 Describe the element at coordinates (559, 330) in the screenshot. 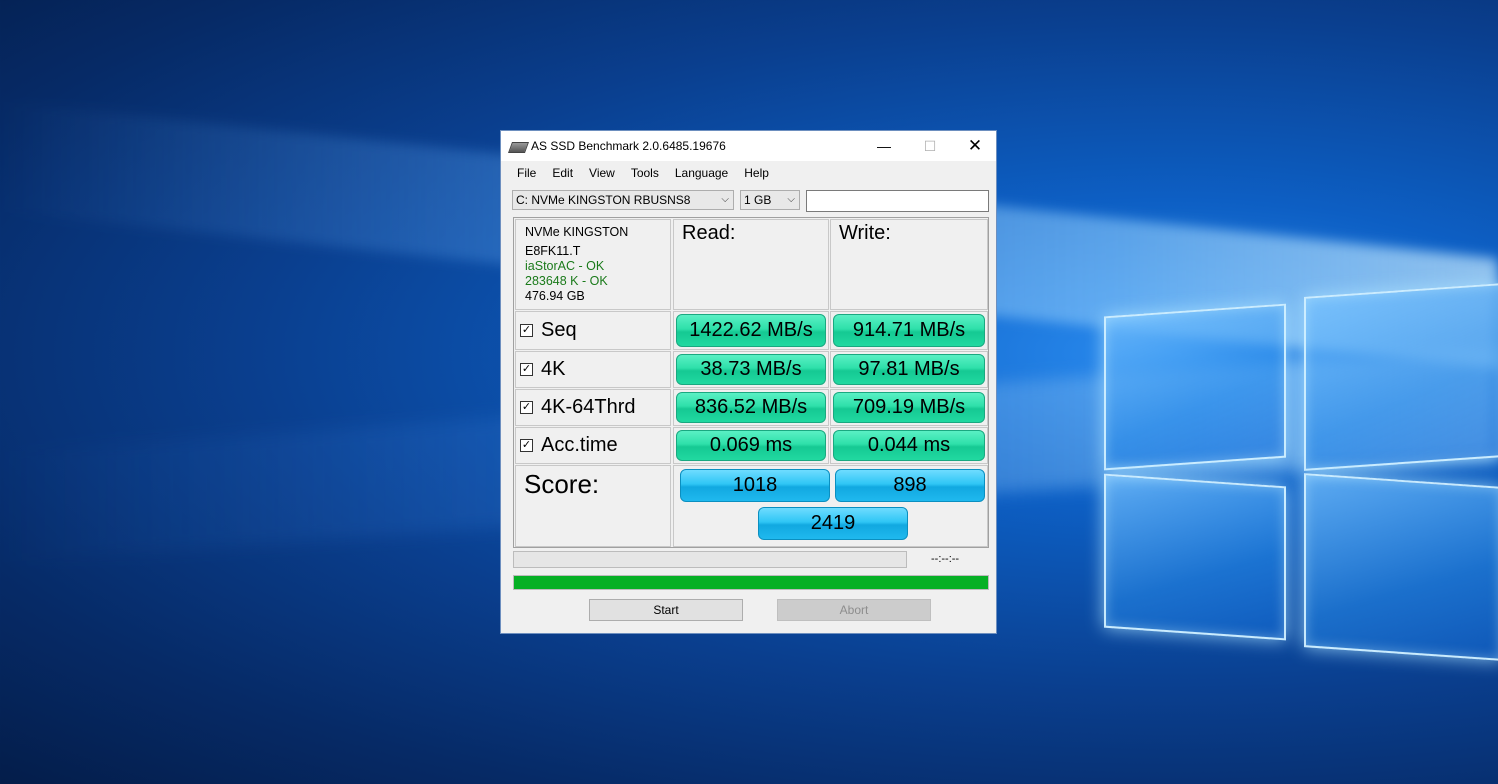

I see `row-label: Seq` at that location.